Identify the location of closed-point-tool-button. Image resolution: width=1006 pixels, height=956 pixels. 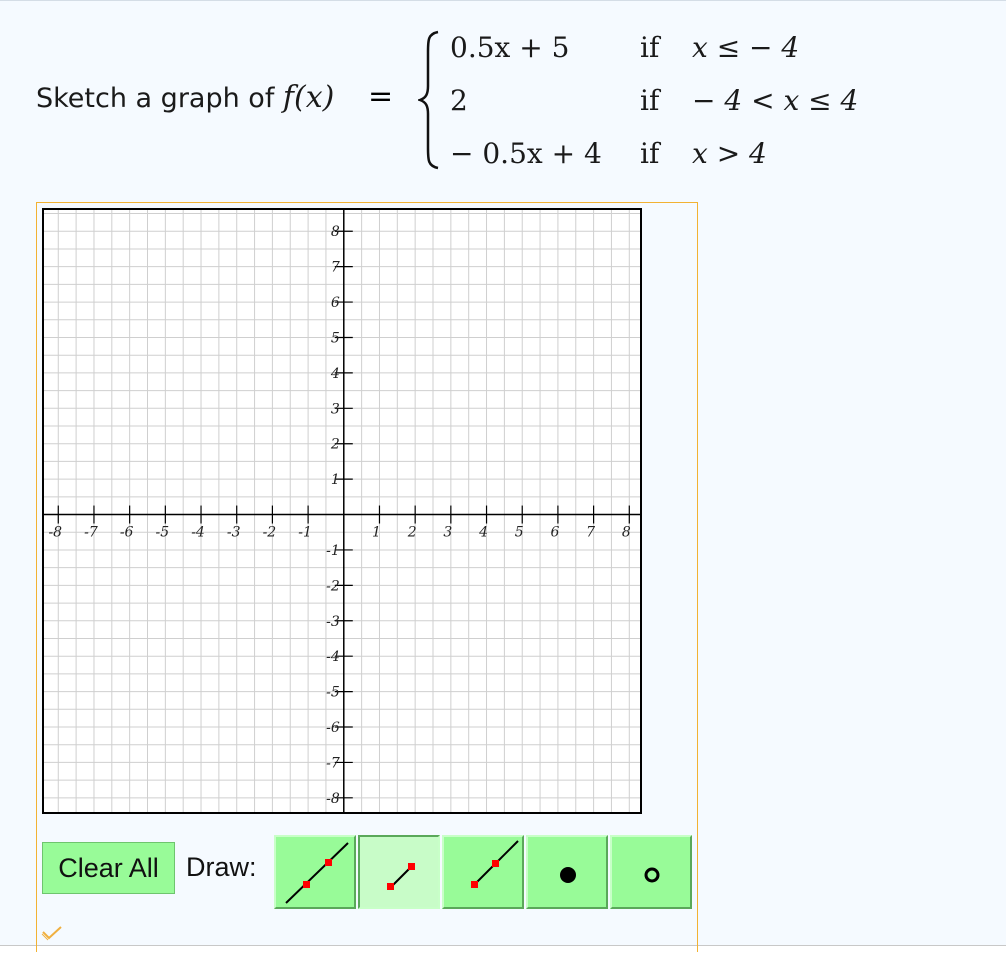
(567, 872).